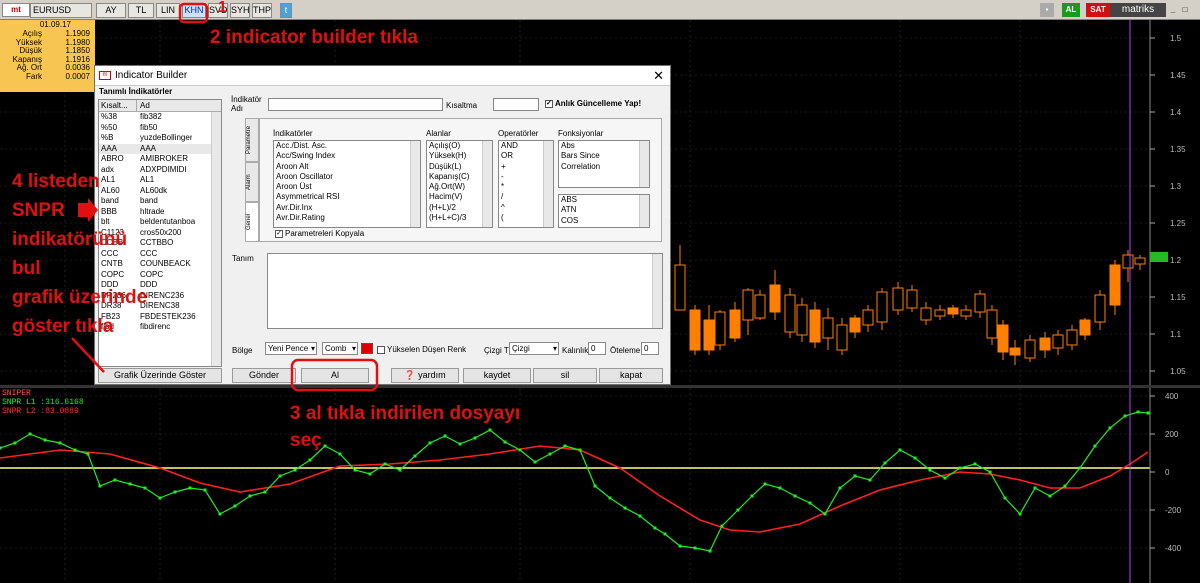 This screenshot has height=583, width=1200. Describe the element at coordinates (405, 427) in the screenshot. I see `annotation-step-3: 3 al tıkla indirilen dosyayı seç` at that location.